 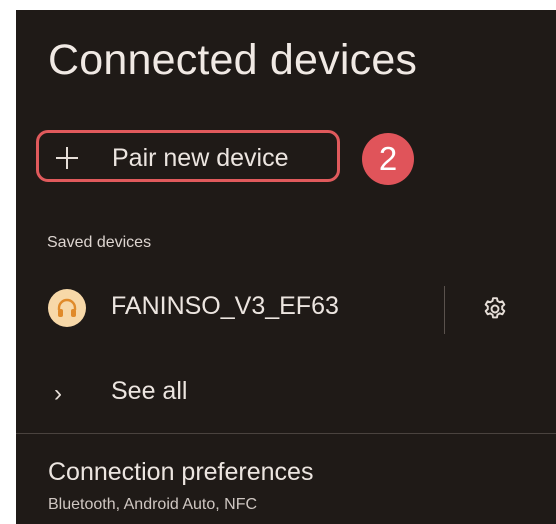 What do you see at coordinates (495, 309) in the screenshot?
I see `gear-icon` at bounding box center [495, 309].